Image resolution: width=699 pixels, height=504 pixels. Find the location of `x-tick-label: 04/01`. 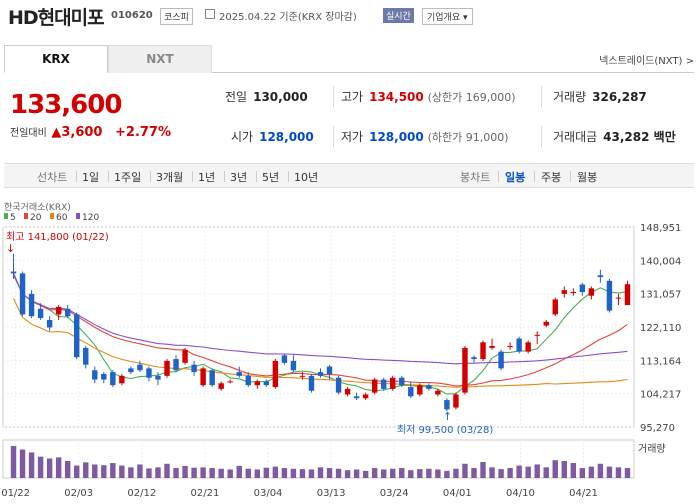

x-tick-label: 04/01 is located at coordinates (457, 493).